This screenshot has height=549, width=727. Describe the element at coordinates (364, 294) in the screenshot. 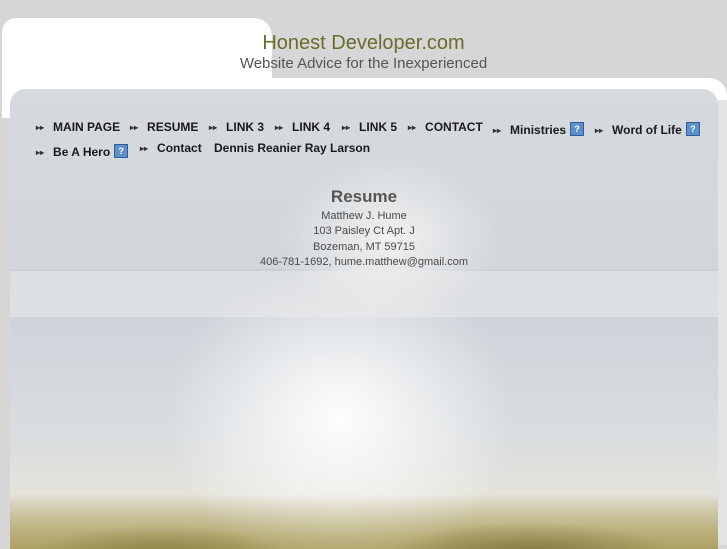

I see `panel-band` at that location.